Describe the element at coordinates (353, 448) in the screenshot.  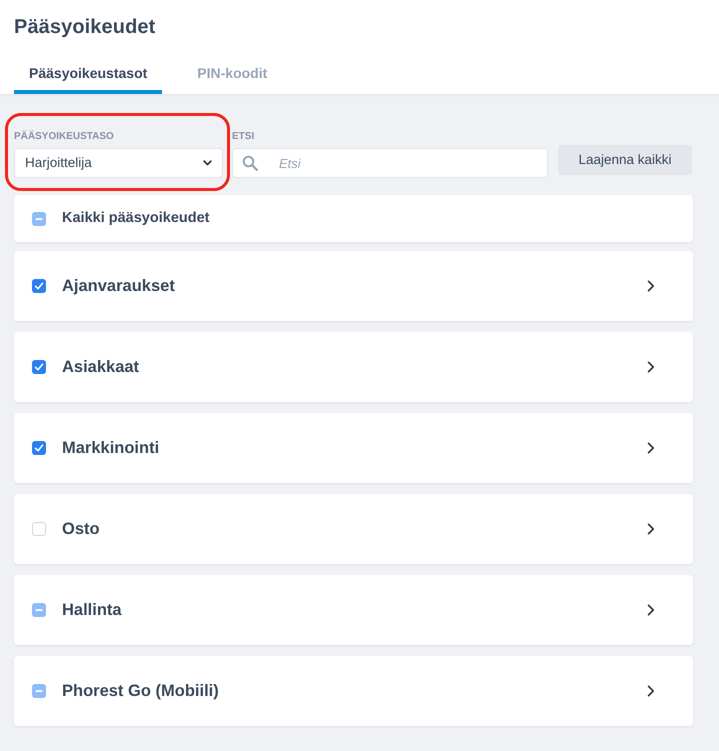
I see `permission-card: Markkinointi` at that location.